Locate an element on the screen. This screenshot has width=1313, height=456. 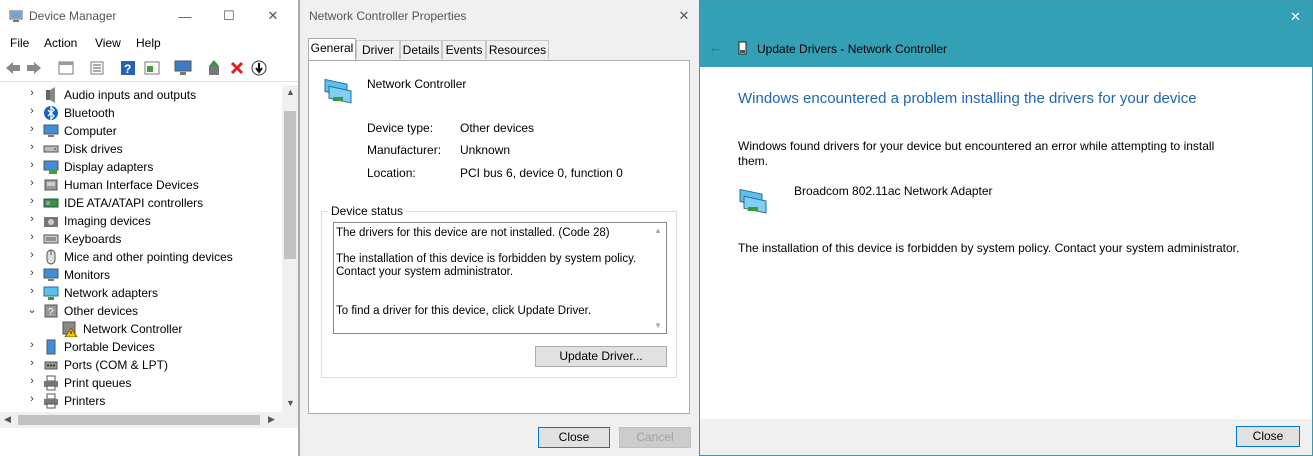
tree-horizontal-scrollbar: ◀ ▶ is located at coordinates (149, 420).